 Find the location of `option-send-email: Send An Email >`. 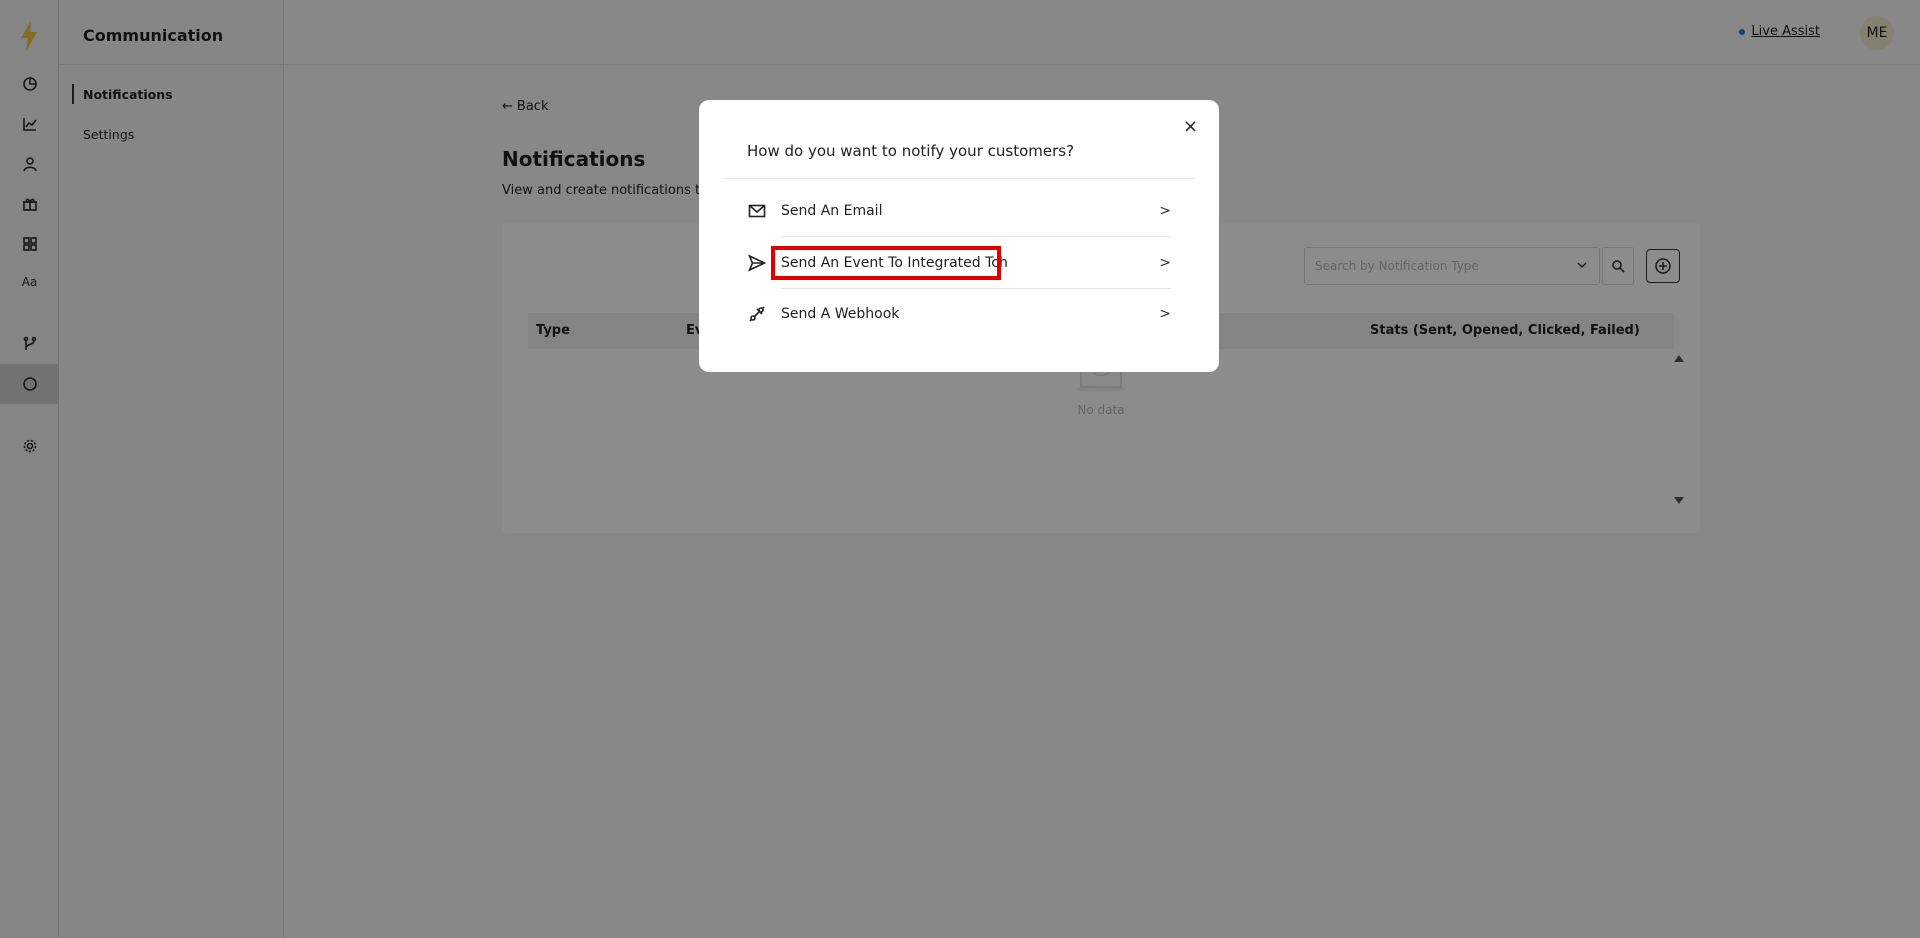

option-send-email: Send An Email > is located at coordinates (959, 211).